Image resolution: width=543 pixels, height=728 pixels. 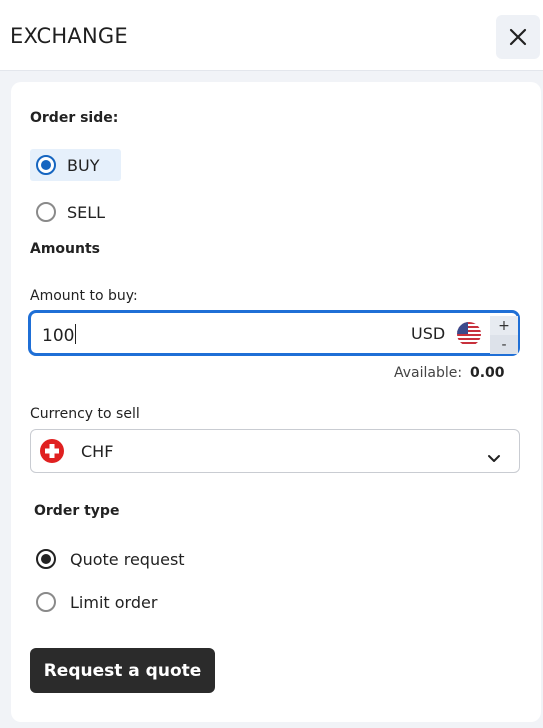 I want to click on radio-limit-order: Limit order, so click(x=96, y=602).